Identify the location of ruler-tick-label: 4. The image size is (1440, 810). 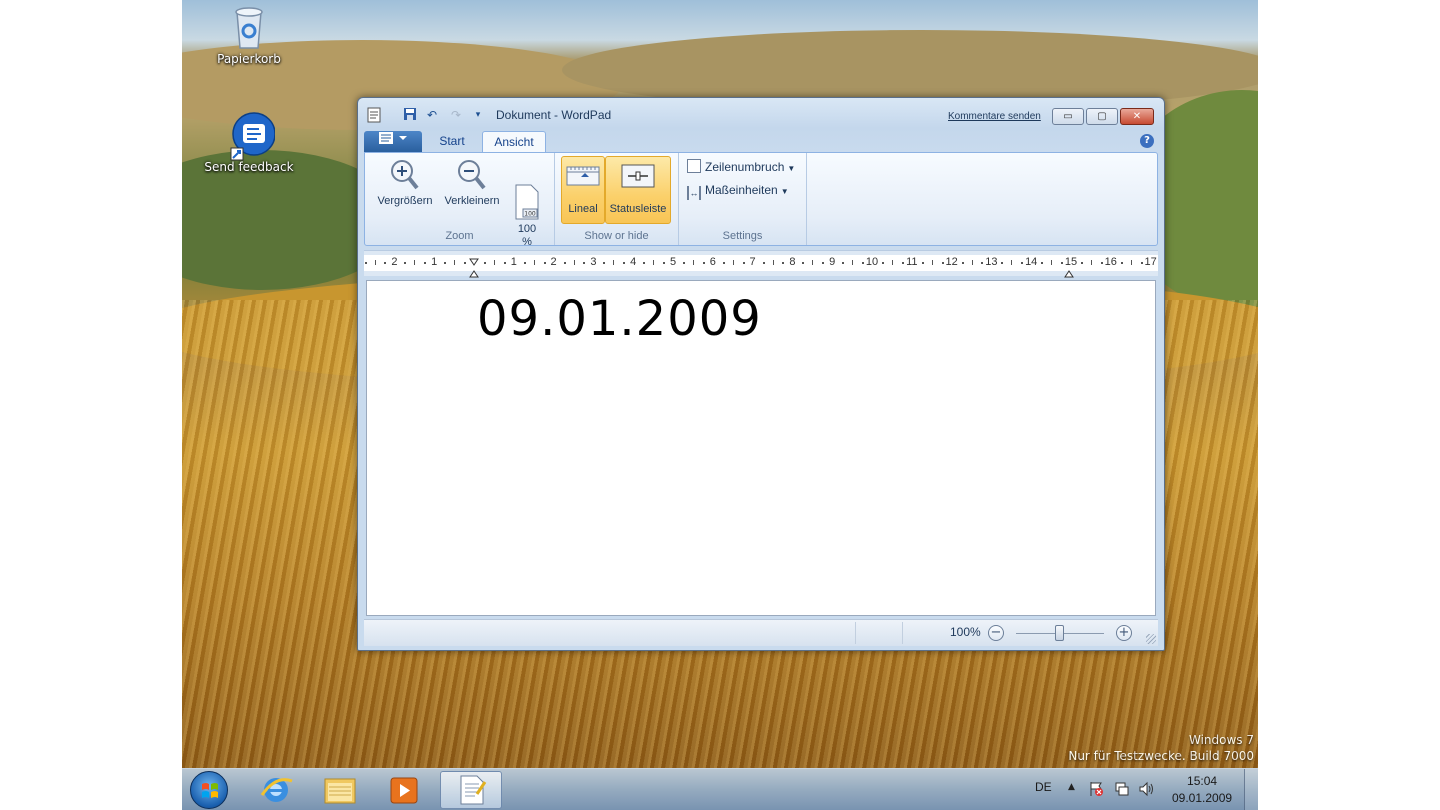
(633, 262).